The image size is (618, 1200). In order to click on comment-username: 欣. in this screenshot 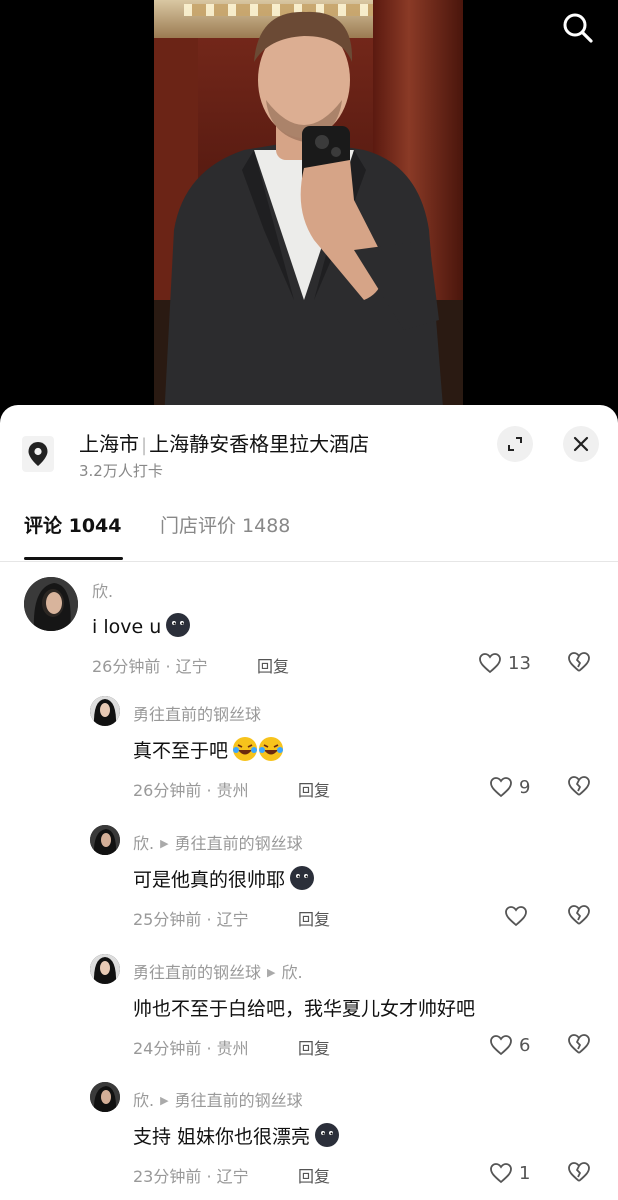, I will do `click(102, 590)`.